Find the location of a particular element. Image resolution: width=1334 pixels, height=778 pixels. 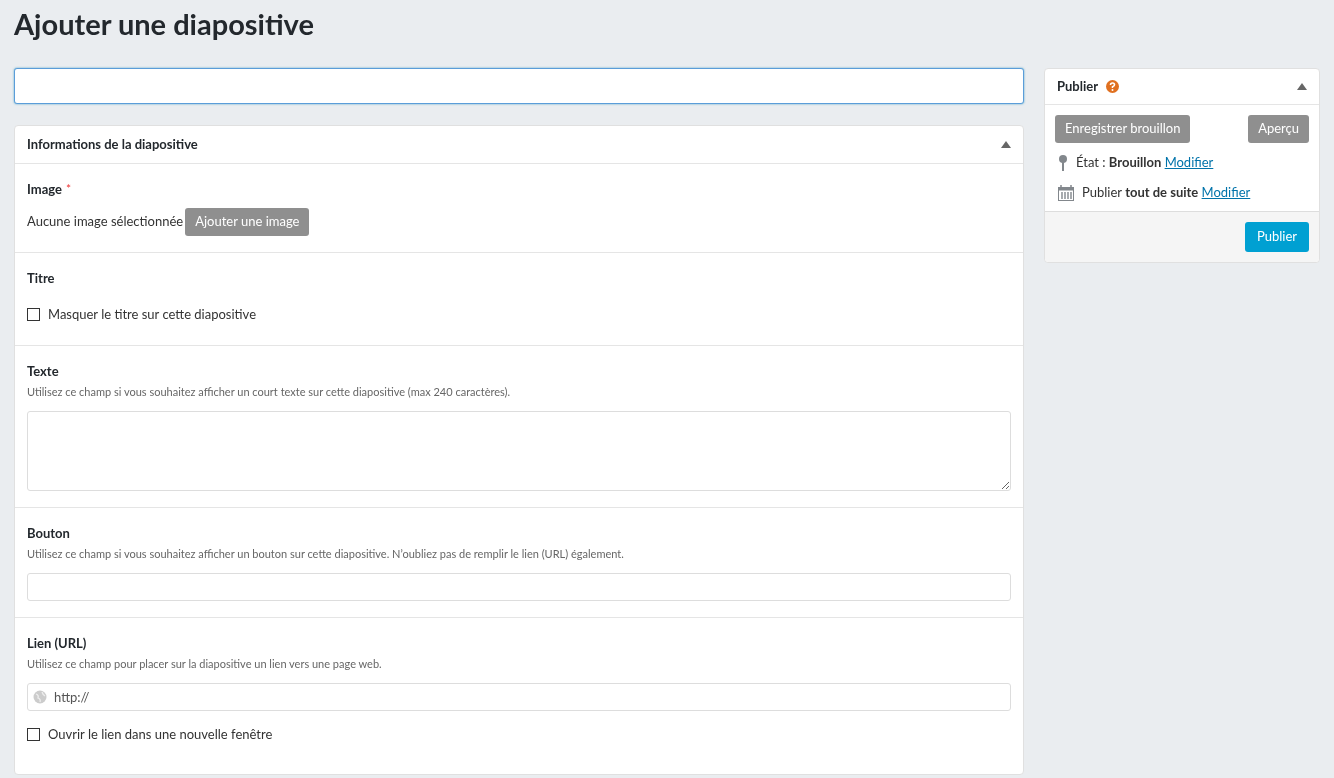

help-text: Utilisez ce champ si vous souhaitez afficher un bouton sur cette diapositive. N’oubliez pas de remplir le lien (URL) également. is located at coordinates (326, 554).